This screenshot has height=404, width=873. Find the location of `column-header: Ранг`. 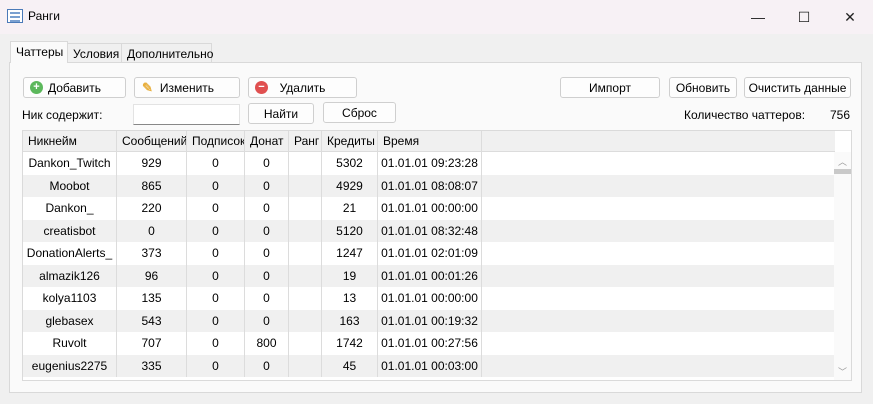

column-header: Ранг is located at coordinates (305, 141).